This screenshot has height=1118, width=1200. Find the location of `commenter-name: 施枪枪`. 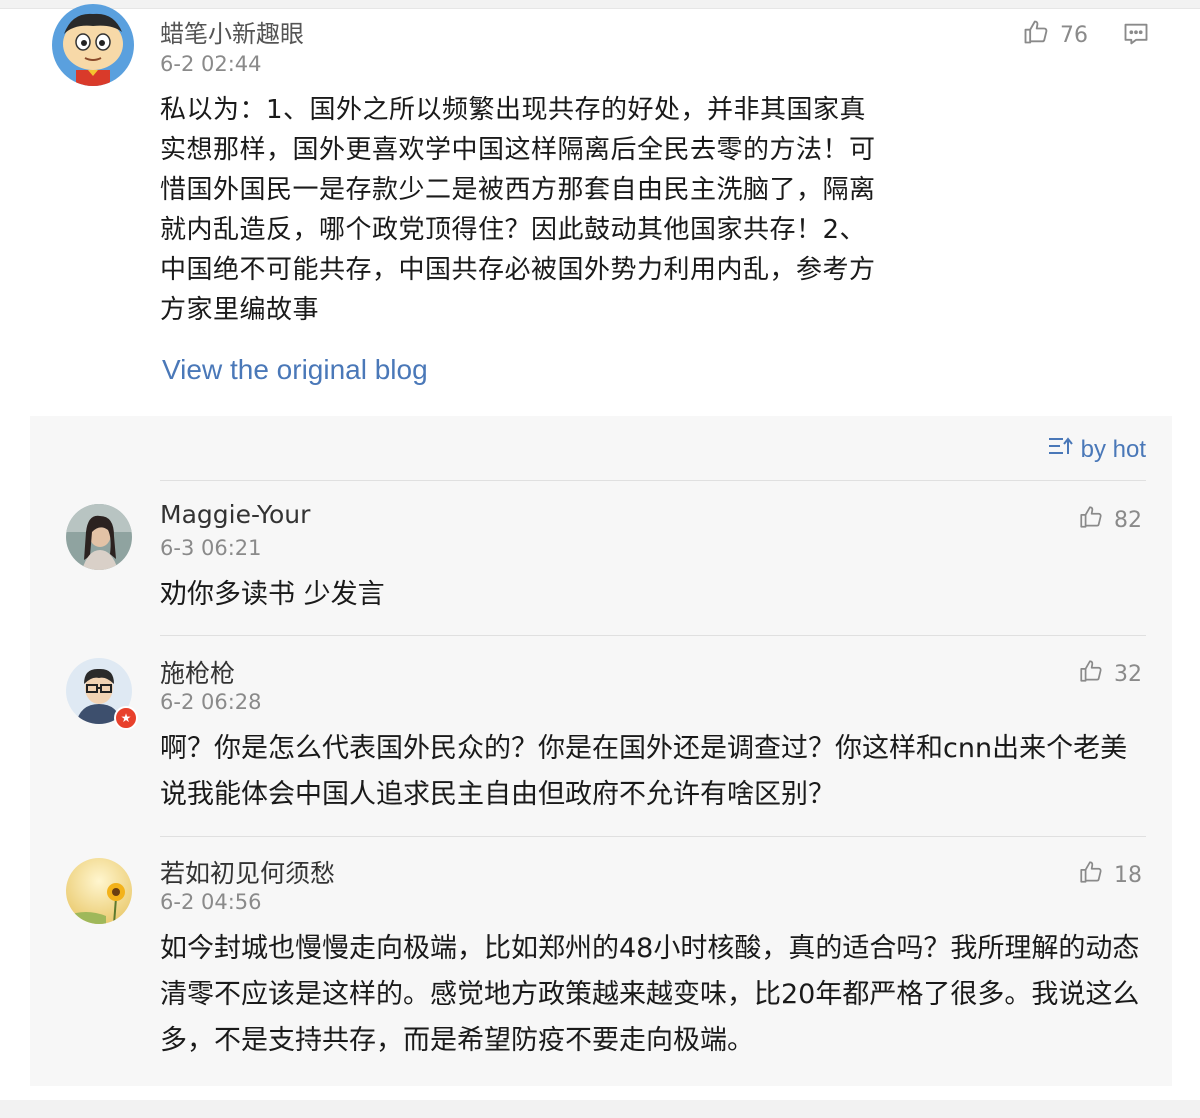

commenter-name: 施枪枪 is located at coordinates (197, 672).